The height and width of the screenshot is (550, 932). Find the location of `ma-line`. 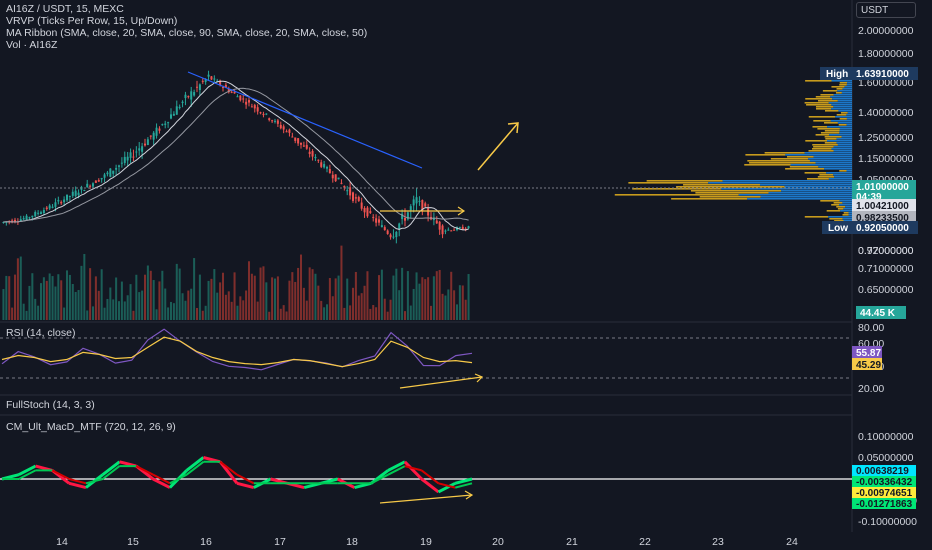

ma-line is located at coordinates (236, 155).